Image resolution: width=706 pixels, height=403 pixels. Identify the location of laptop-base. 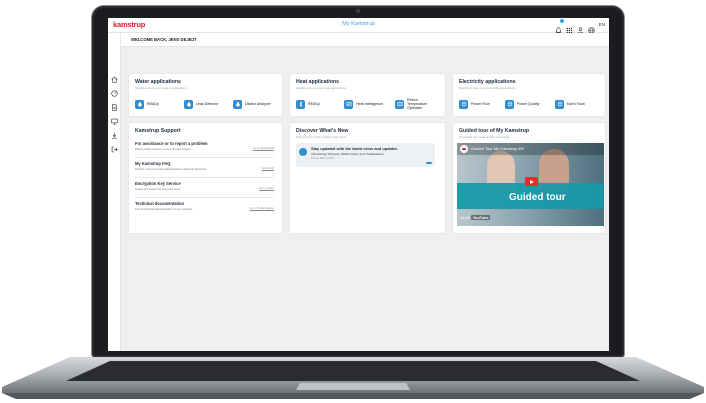
(353, 379).